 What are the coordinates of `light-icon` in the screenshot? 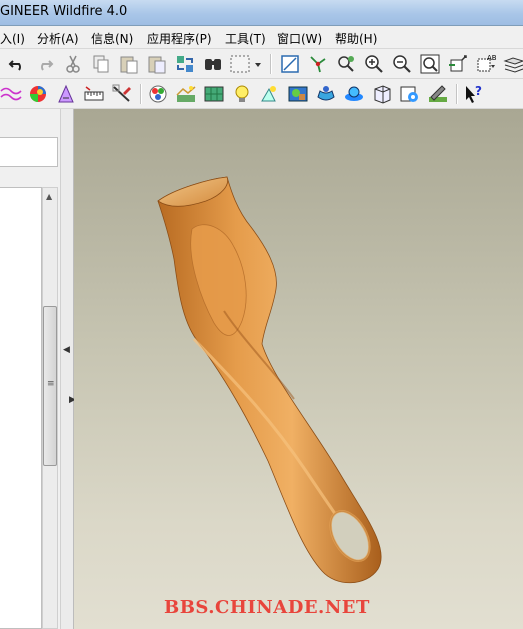 It's located at (242, 94).